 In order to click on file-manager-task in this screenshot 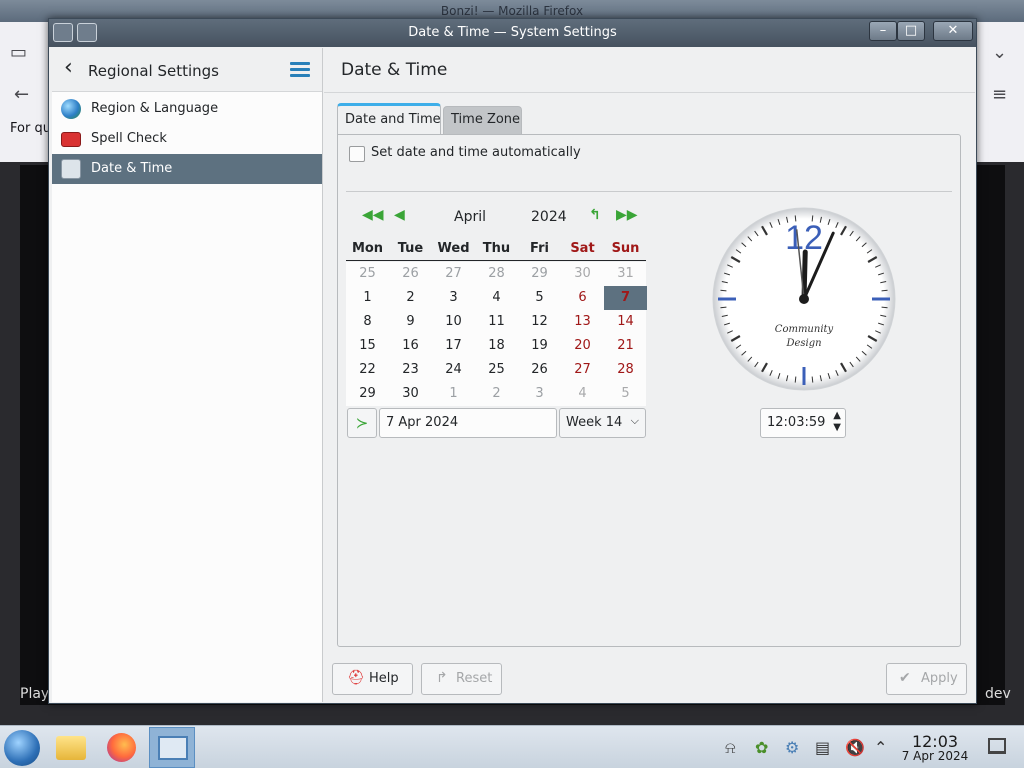, I will do `click(71, 747)`.